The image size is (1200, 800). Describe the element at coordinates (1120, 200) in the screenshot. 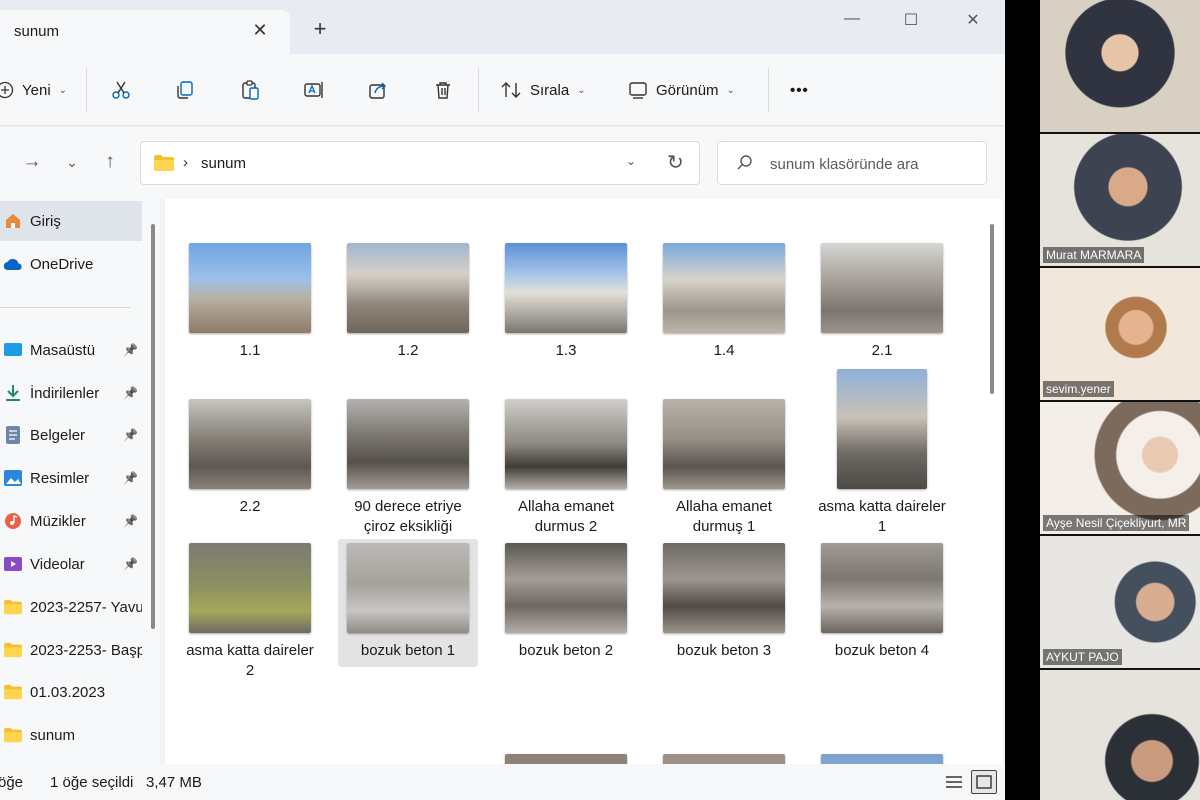

I see `participant-video-tile: Murat MARMARA` at that location.